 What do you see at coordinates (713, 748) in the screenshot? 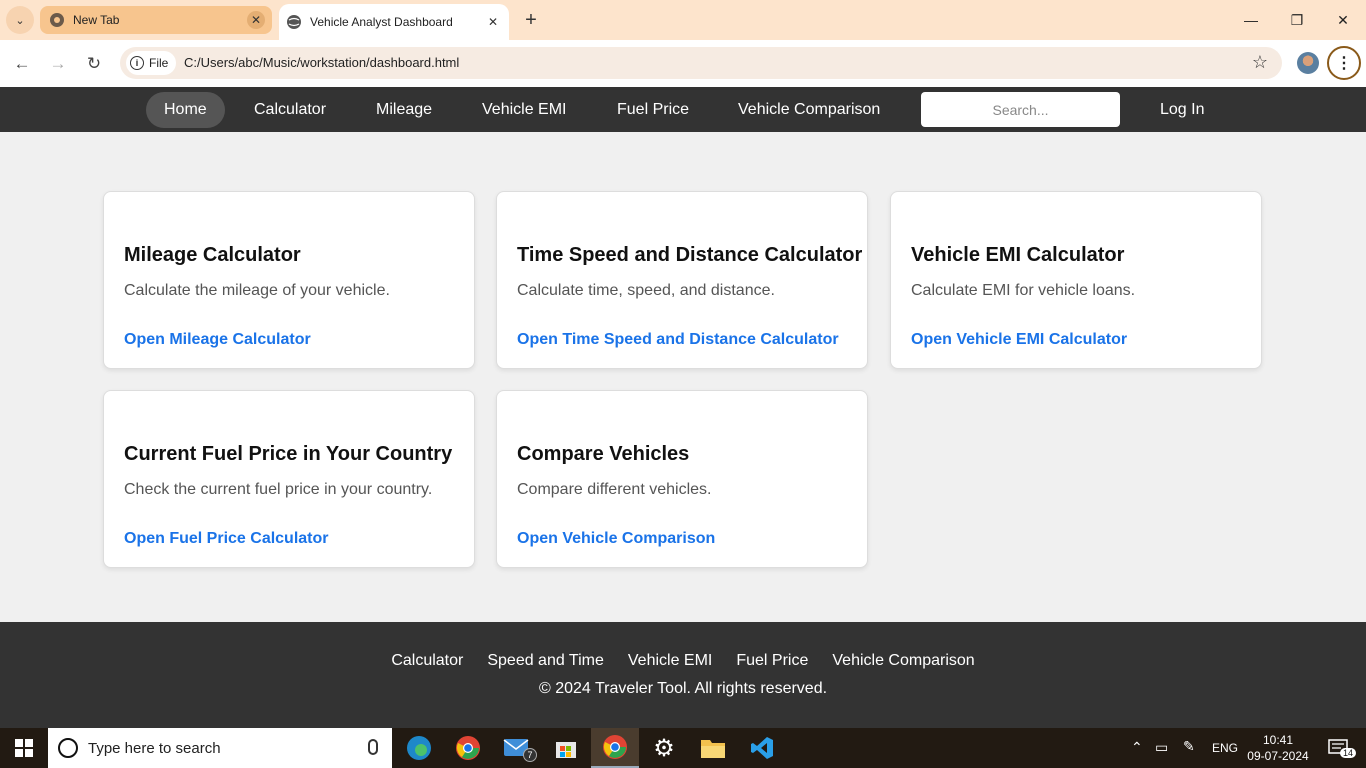
I see `file-explorer-icon` at bounding box center [713, 748].